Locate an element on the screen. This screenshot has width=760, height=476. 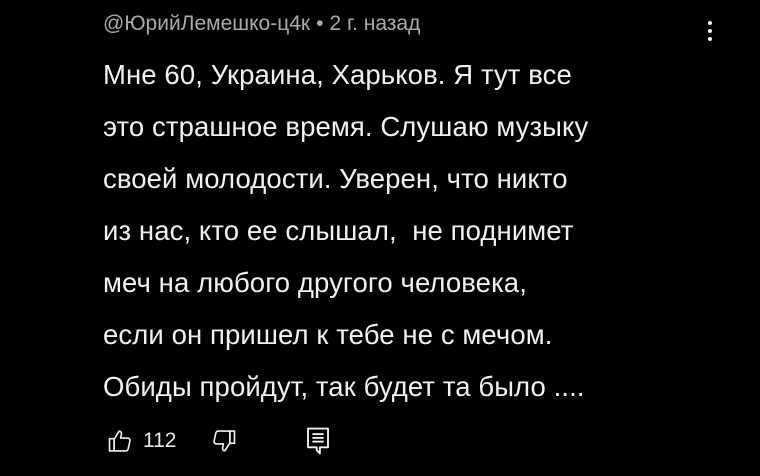
comment-actions: 112 is located at coordinates (218, 441).